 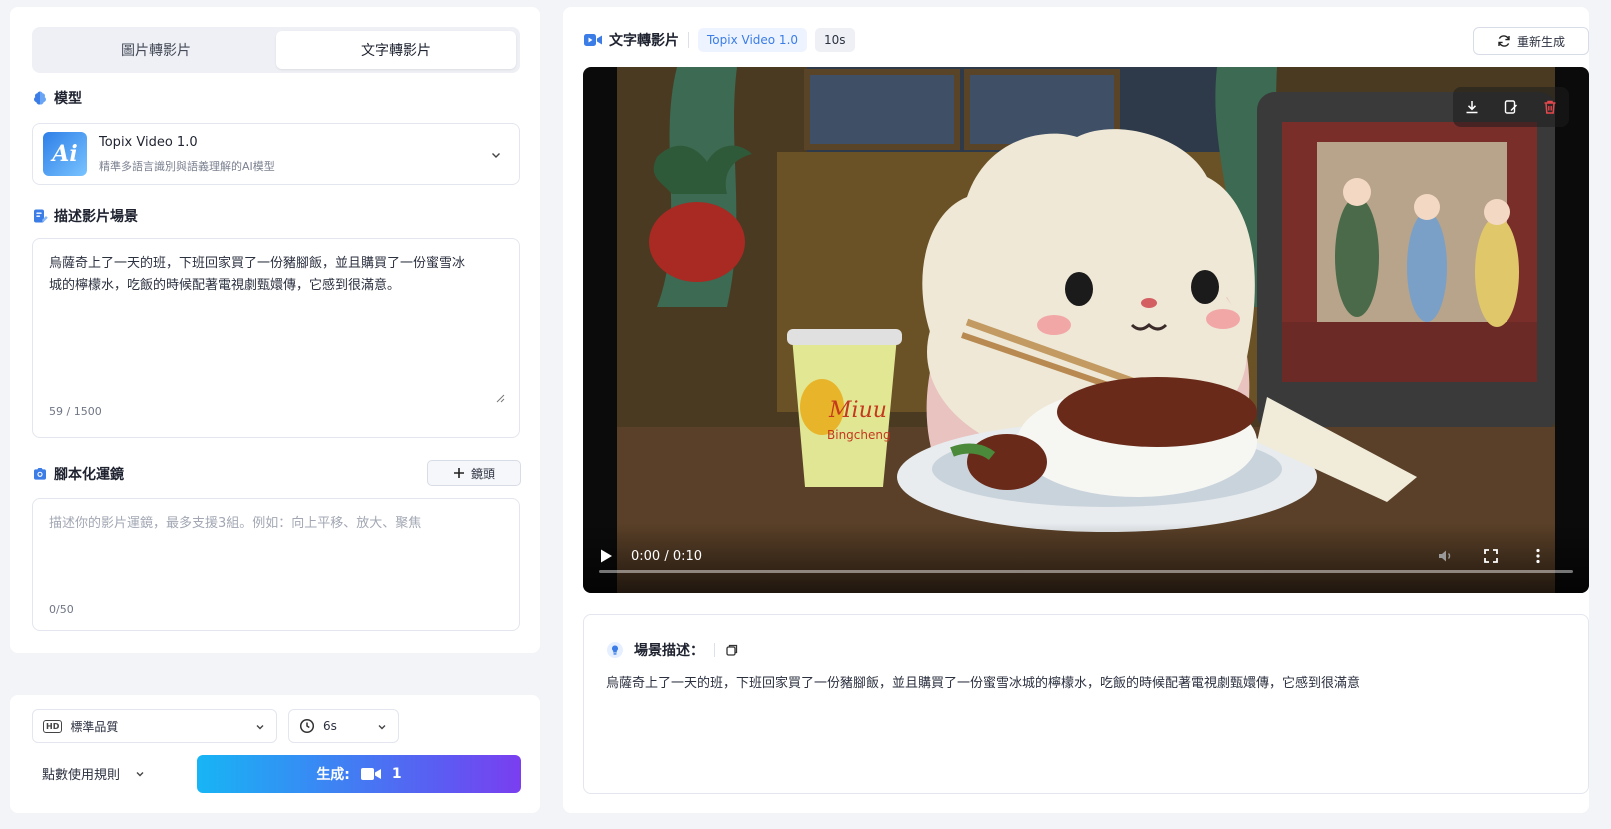 I want to click on description-title: 場景描述：, so click(x=669, y=651).